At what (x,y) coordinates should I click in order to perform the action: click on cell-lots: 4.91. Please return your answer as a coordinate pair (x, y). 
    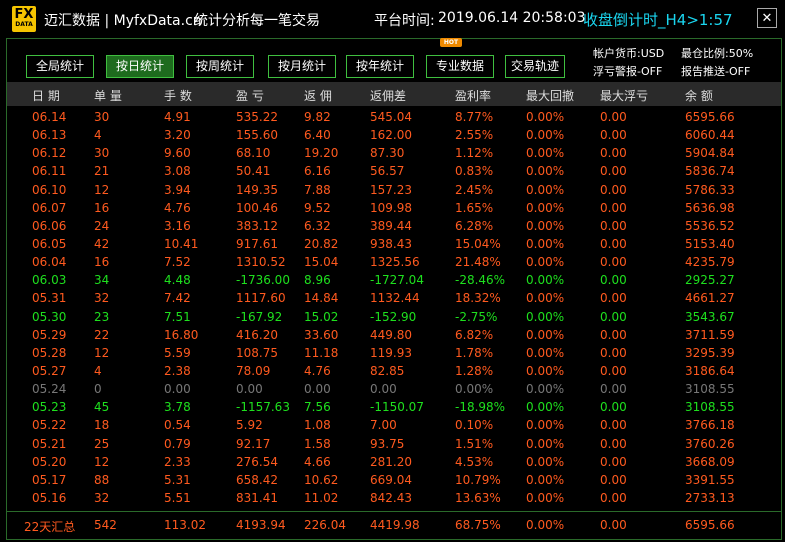
    Looking at the image, I should click on (177, 117).